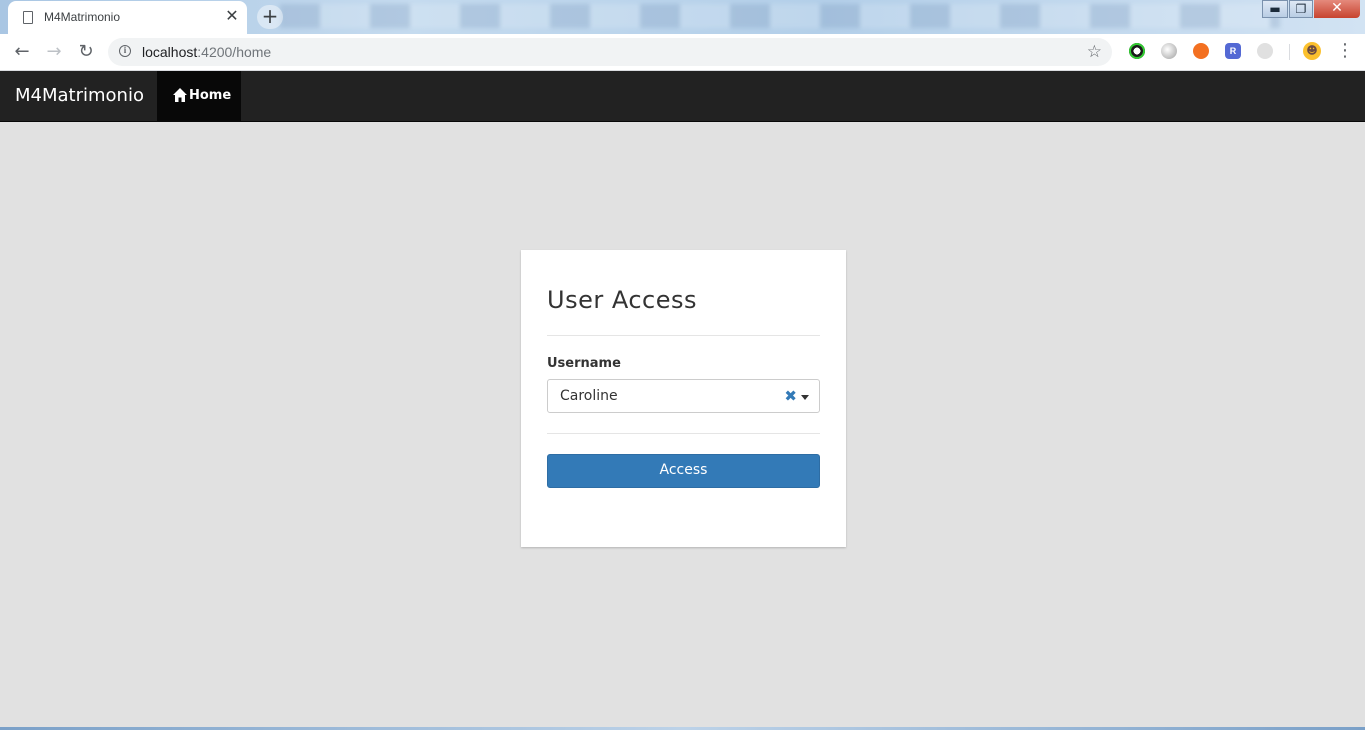 The width and height of the screenshot is (1365, 730). What do you see at coordinates (1094, 52) in the screenshot?
I see `bookmark-star-icon: ☆` at bounding box center [1094, 52].